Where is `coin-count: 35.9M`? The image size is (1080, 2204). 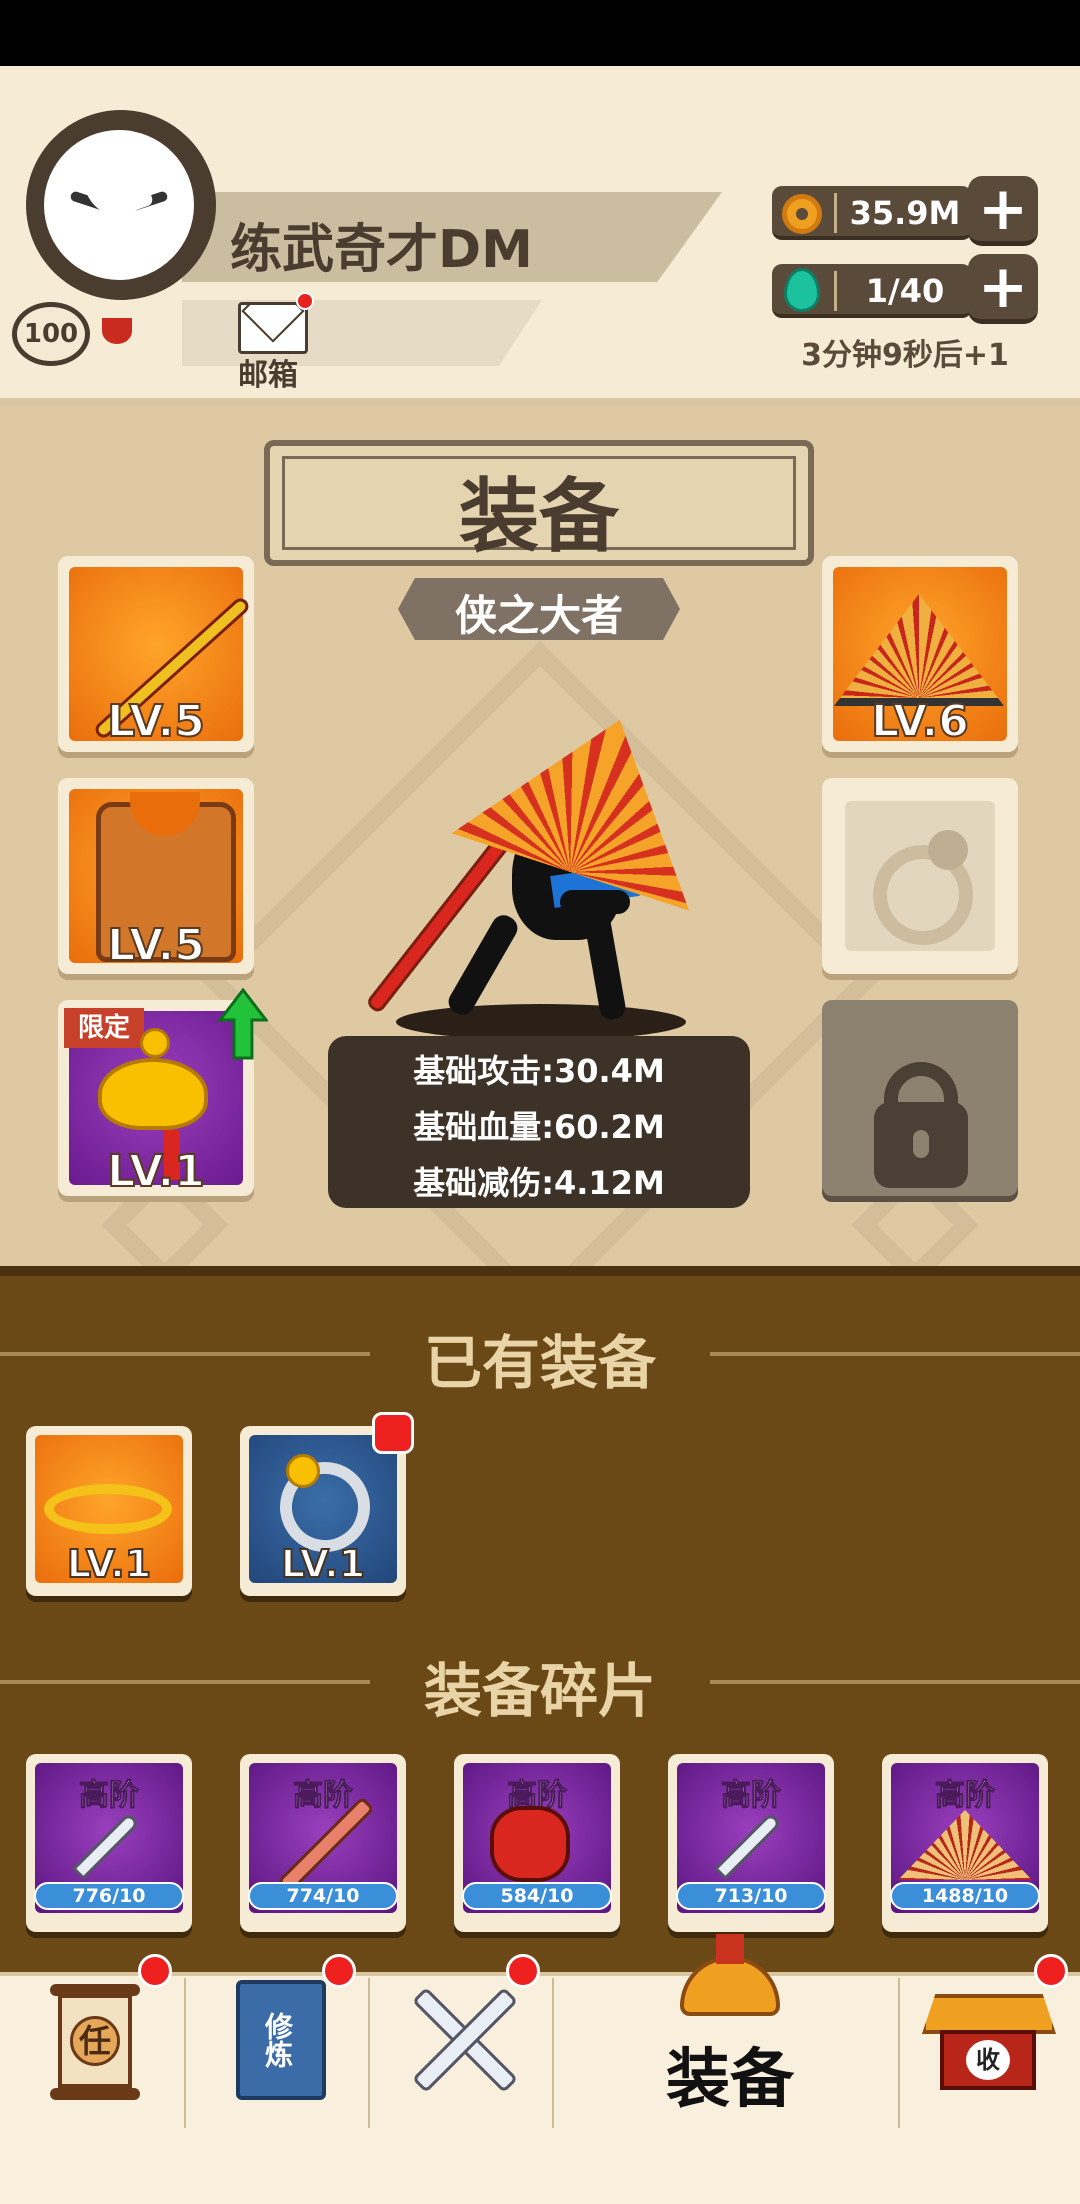
coin-count: 35.9M is located at coordinates (905, 213).